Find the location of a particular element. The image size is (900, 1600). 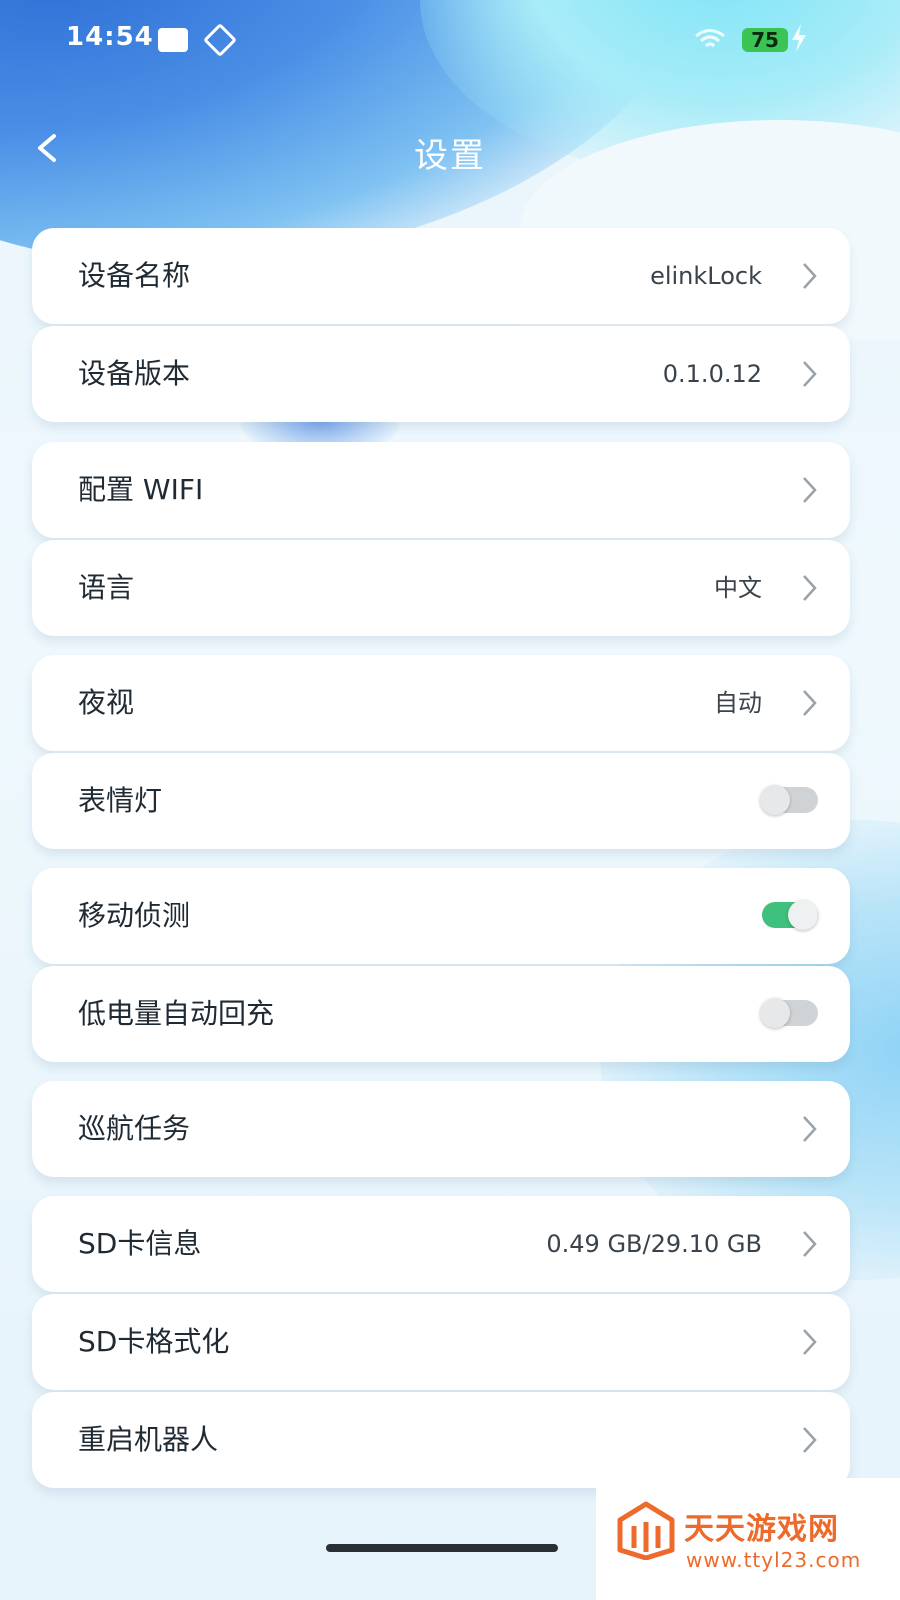

row-label: 表情灯 is located at coordinates (120, 800).